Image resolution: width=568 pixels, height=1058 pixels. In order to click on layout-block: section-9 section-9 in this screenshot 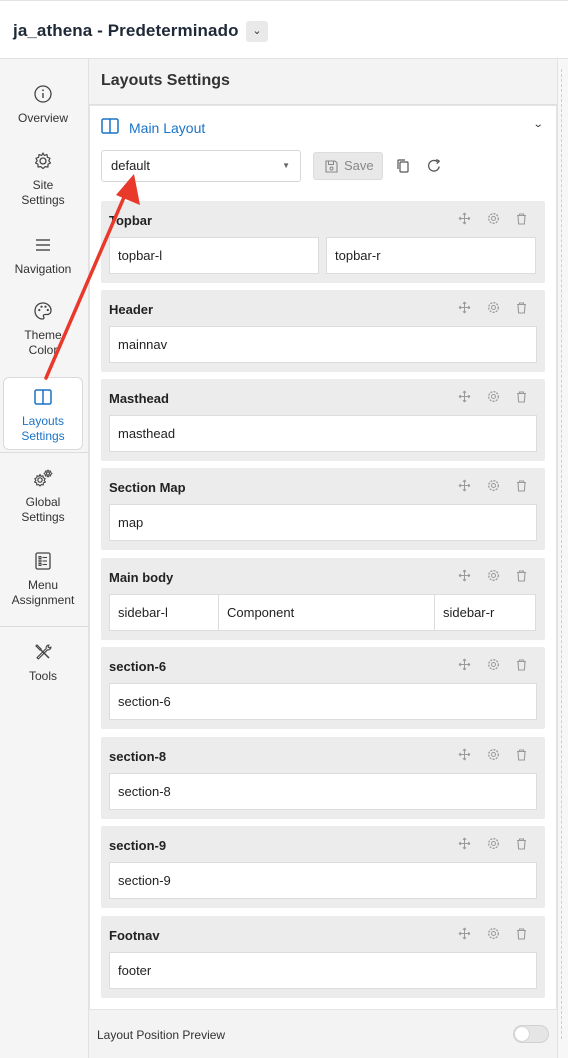, I will do `click(323, 867)`.